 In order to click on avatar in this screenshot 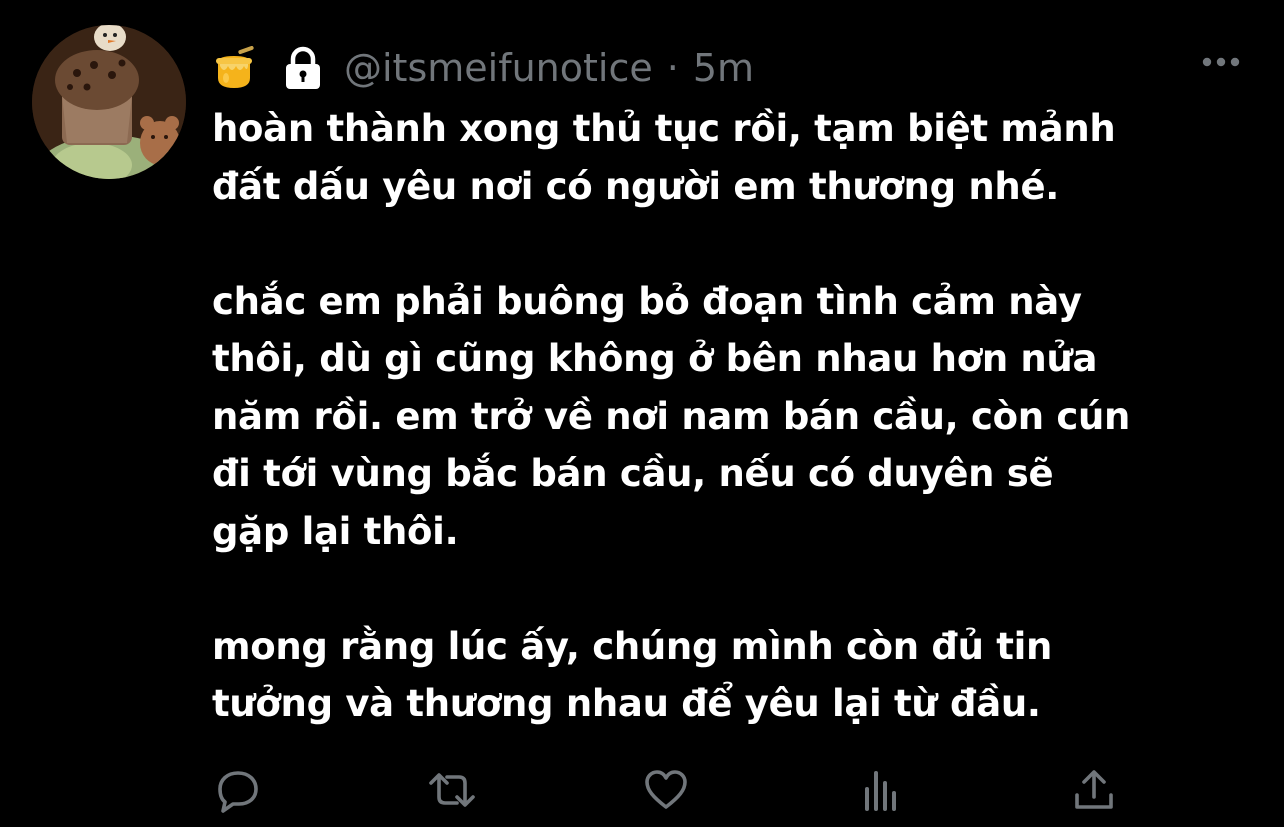, I will do `click(109, 102)`.